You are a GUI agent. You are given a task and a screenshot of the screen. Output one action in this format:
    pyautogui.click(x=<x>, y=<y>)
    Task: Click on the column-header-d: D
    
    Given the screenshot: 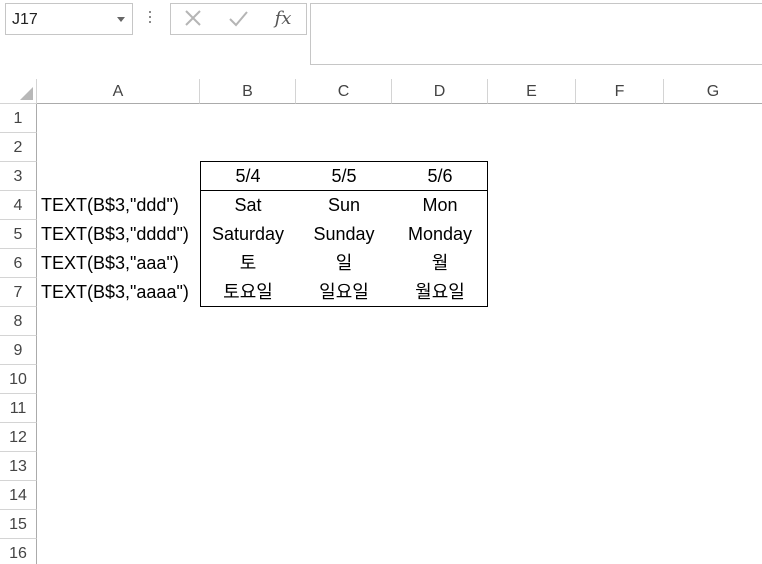 What is the action you would take?
    pyautogui.click(x=440, y=91)
    